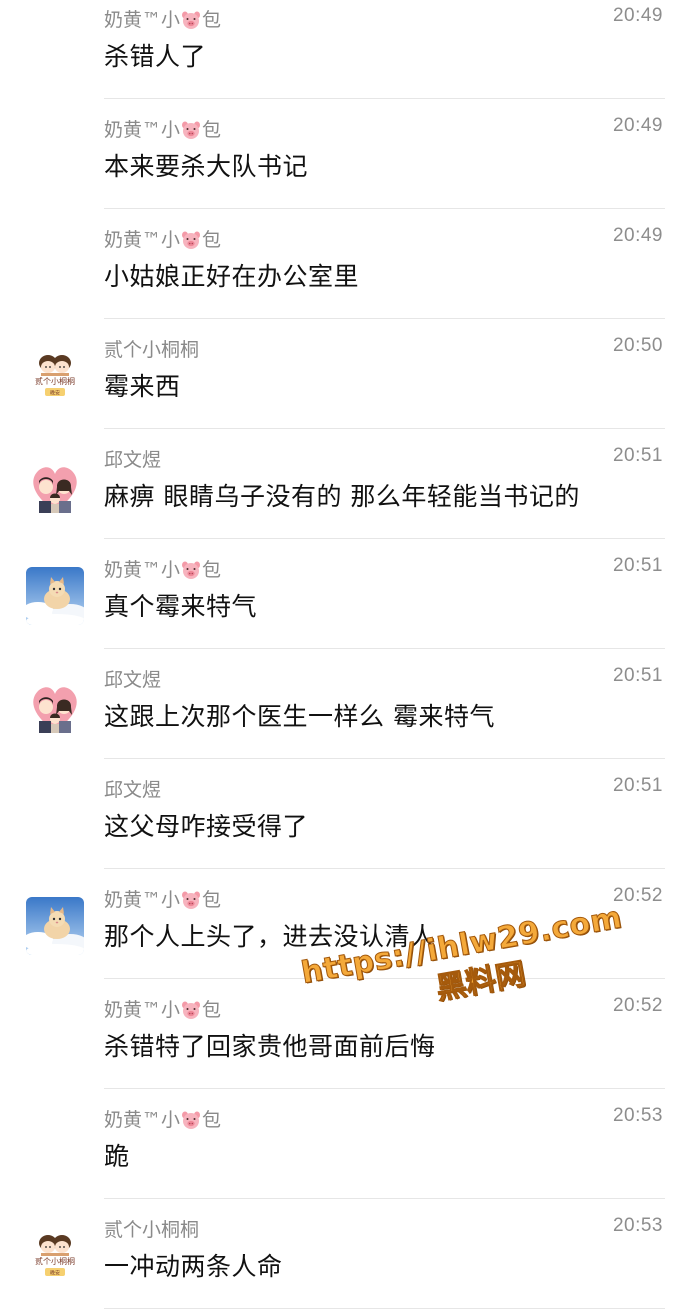 The height and width of the screenshot is (1309, 691). What do you see at coordinates (345, 49) in the screenshot?
I see `chat-message: 奶黄™小包 20:49 杀错人了` at bounding box center [345, 49].